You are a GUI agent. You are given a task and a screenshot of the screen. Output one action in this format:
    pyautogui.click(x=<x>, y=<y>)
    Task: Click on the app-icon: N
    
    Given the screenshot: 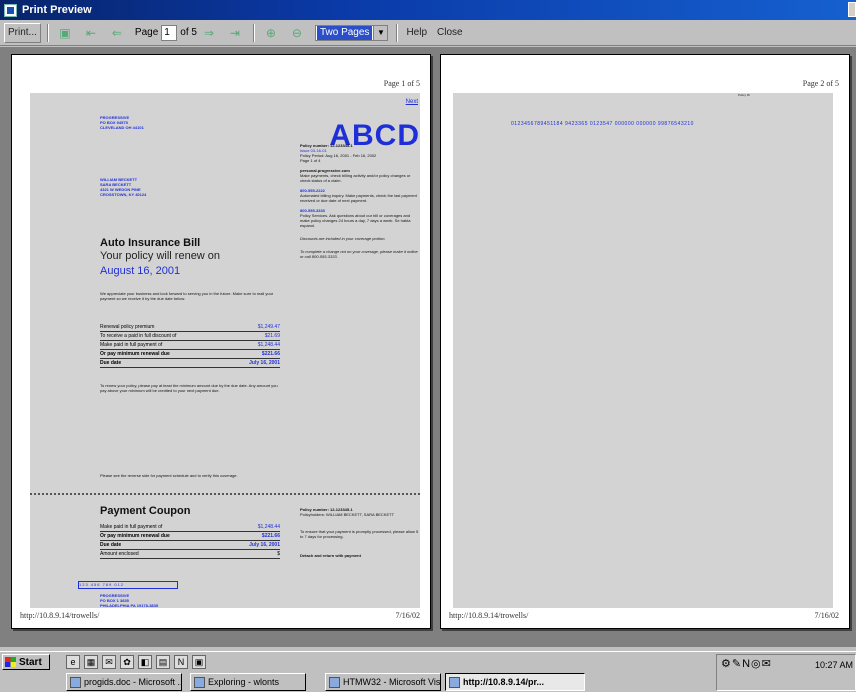 What is the action you would take?
    pyautogui.click(x=181, y=662)
    